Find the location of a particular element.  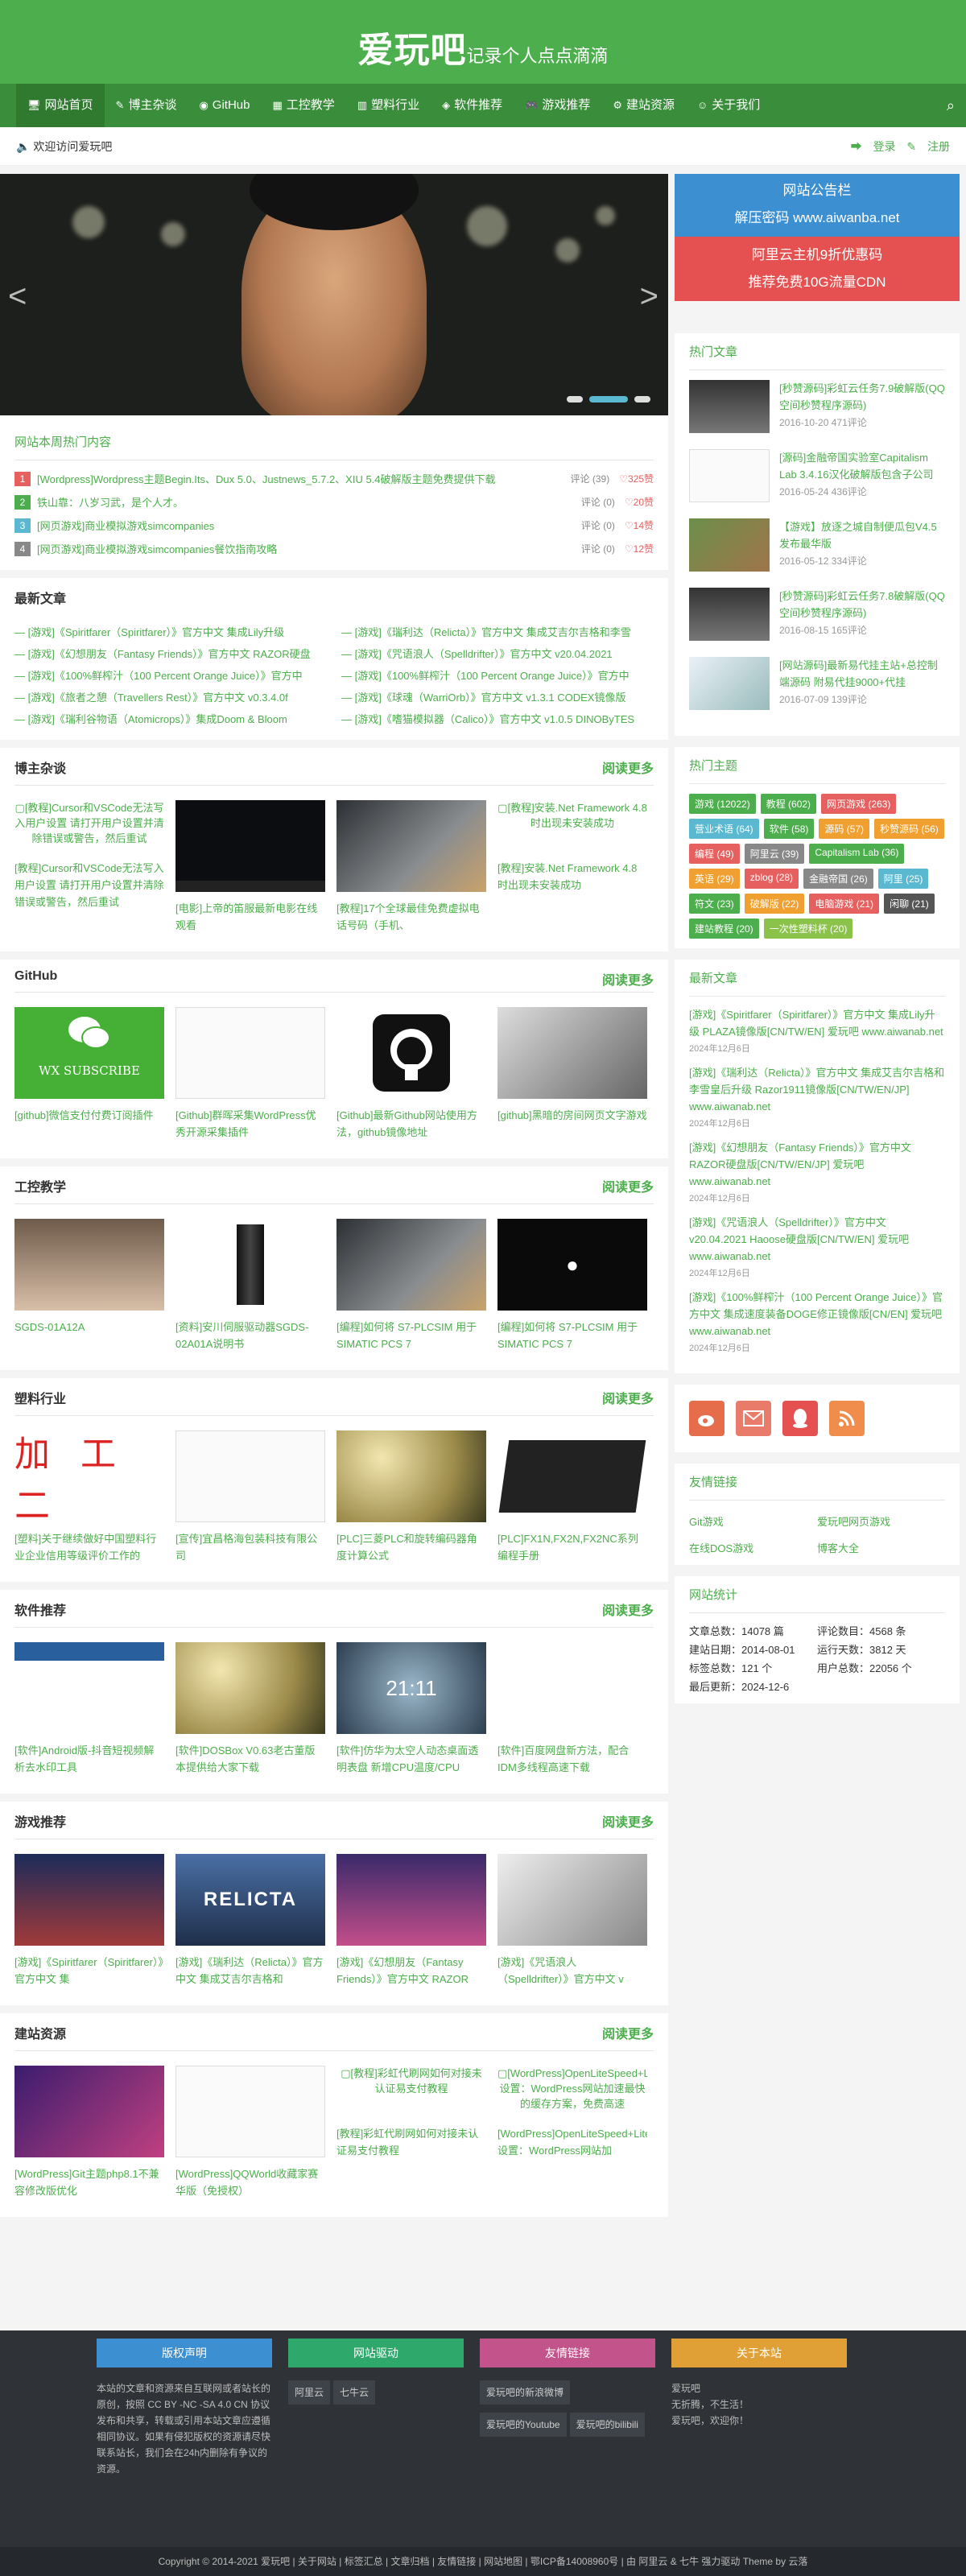

article-card: 加 工 二 [塑料]关于继续做好中国塑料行业企业信用等级评价工作的 is located at coordinates (89, 1497).